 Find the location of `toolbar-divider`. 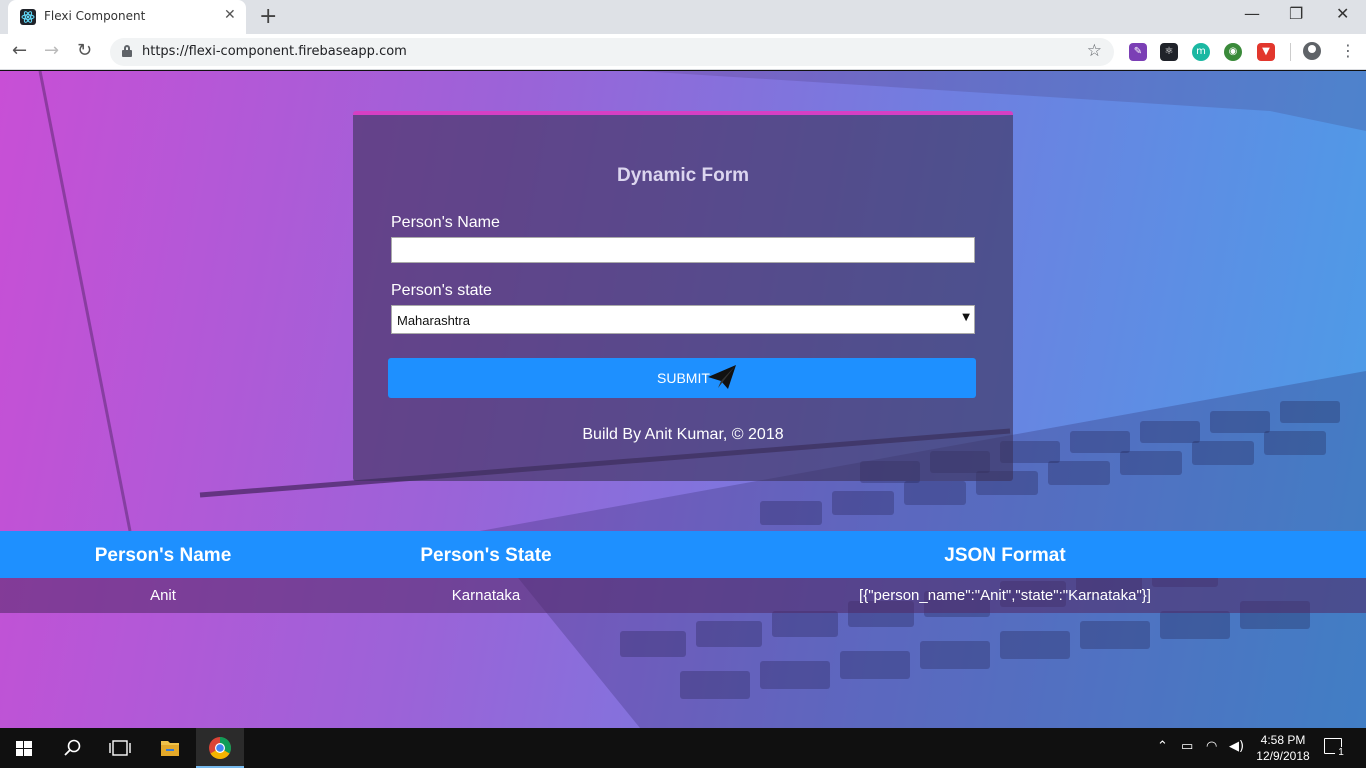

toolbar-divider is located at coordinates (1290, 52).